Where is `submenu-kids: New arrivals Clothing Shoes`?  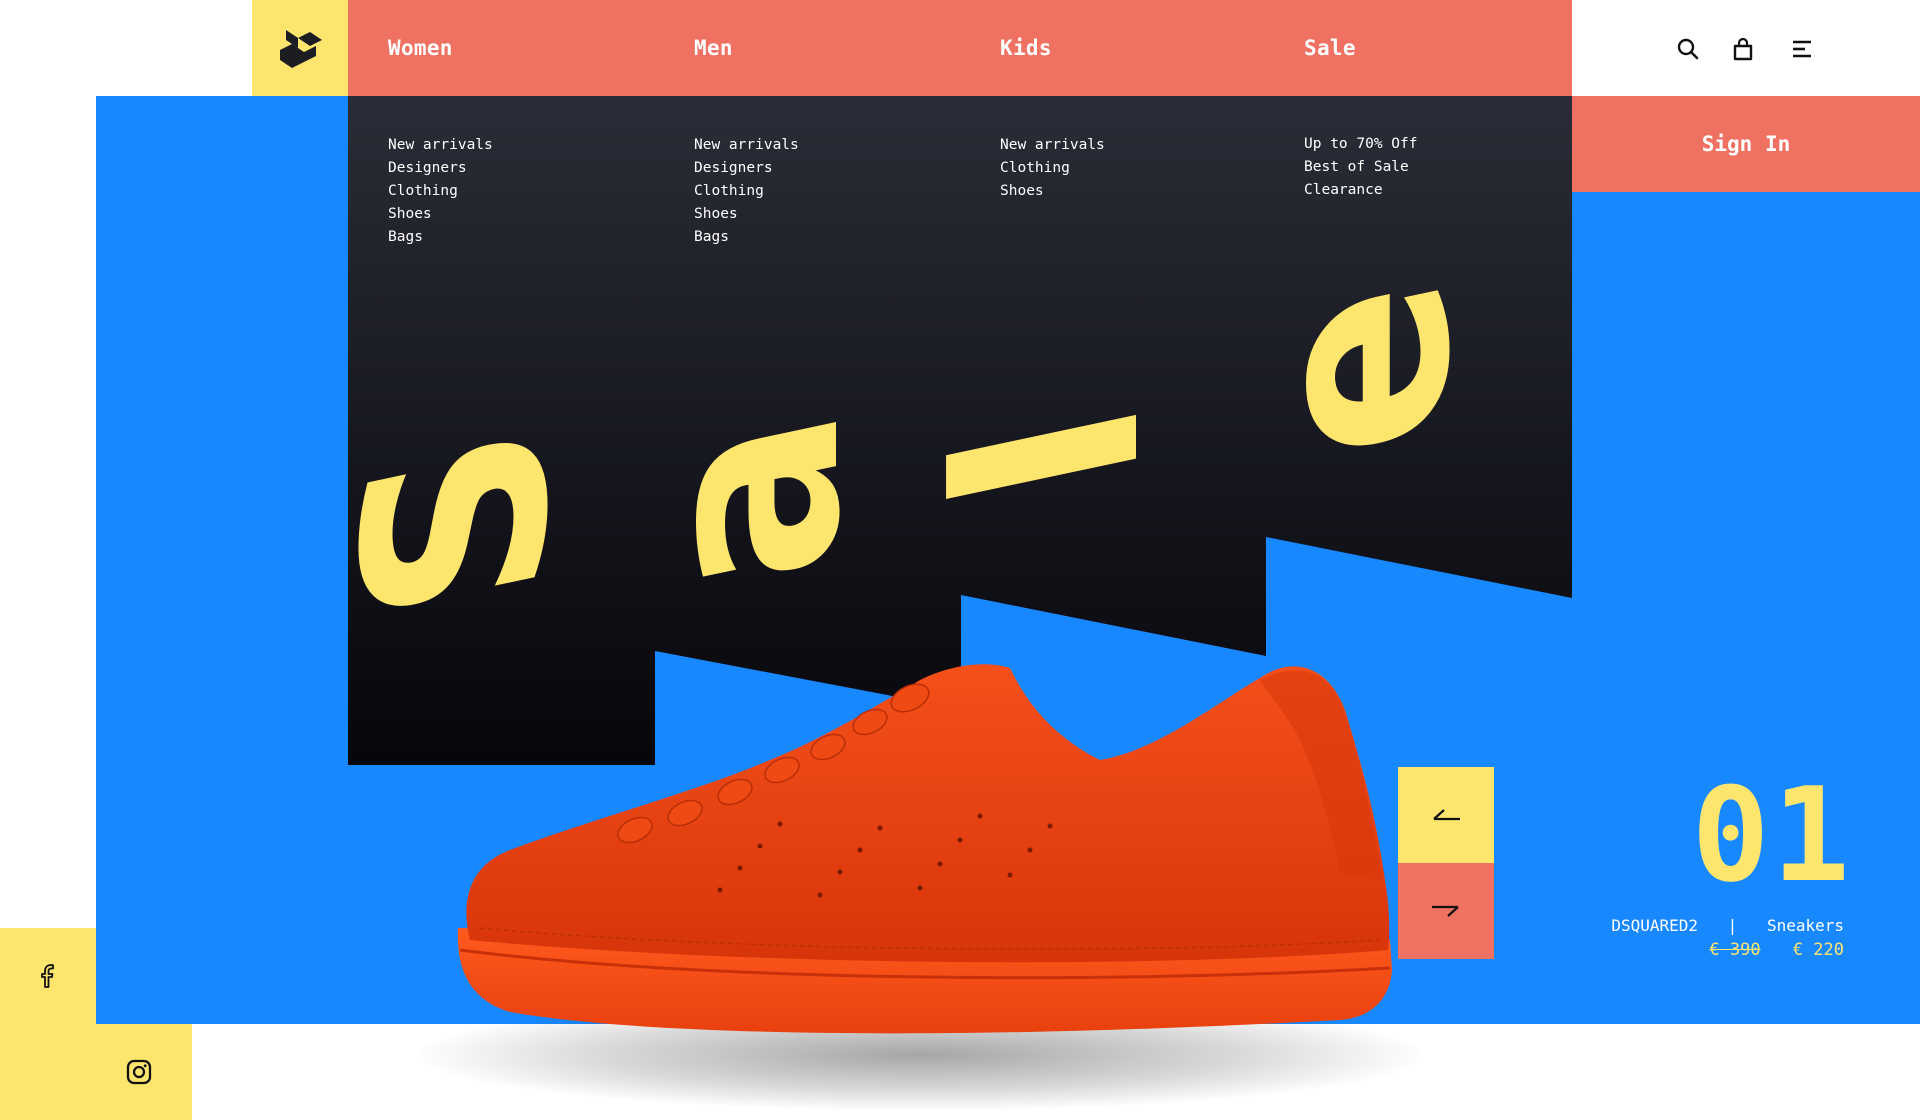 submenu-kids: New arrivals Clothing Shoes is located at coordinates (1052, 168).